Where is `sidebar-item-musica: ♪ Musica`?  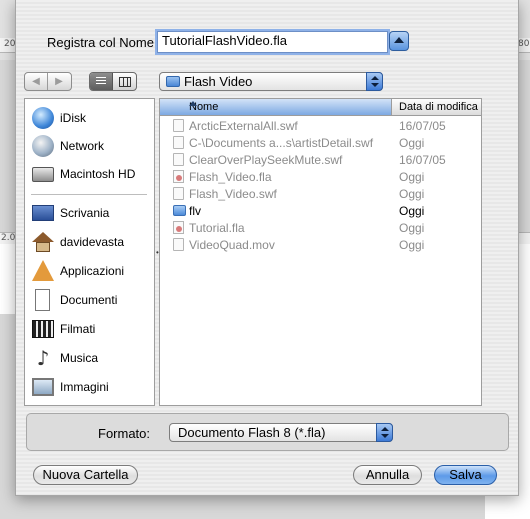
sidebar-item-musica: ♪ Musica is located at coordinates (89, 358).